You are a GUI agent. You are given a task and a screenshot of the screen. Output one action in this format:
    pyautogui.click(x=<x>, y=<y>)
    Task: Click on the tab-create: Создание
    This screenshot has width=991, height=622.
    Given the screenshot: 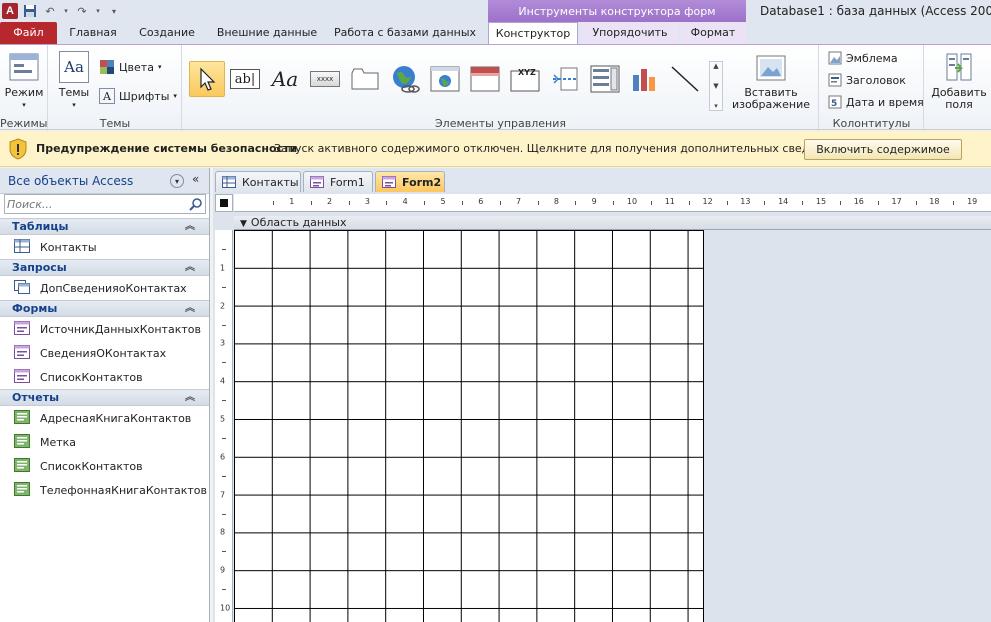 What is the action you would take?
    pyautogui.click(x=167, y=33)
    